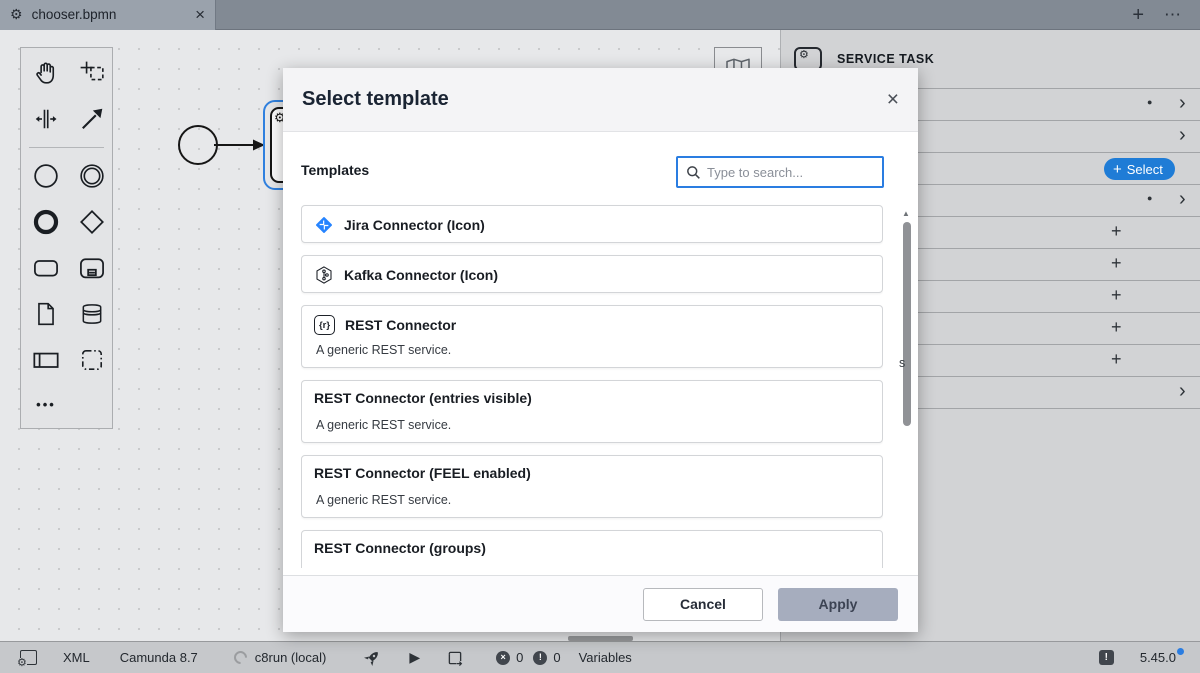  Describe the element at coordinates (893, 99) in the screenshot. I see `modal-close-icon: ×` at that location.